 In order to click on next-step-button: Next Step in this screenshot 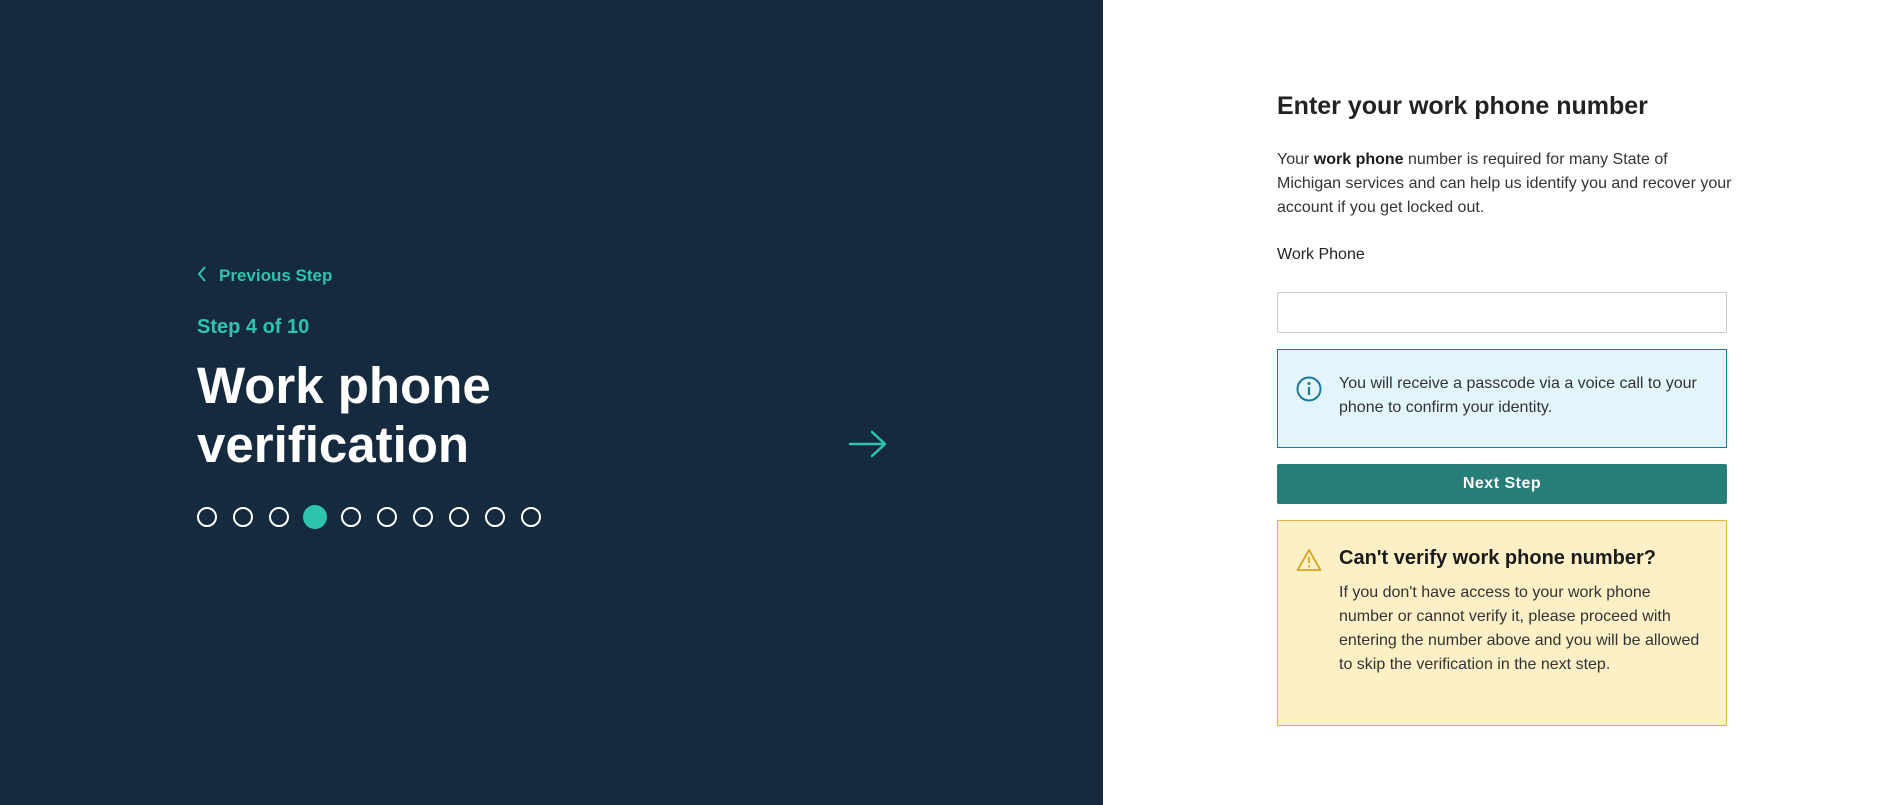, I will do `click(1502, 484)`.